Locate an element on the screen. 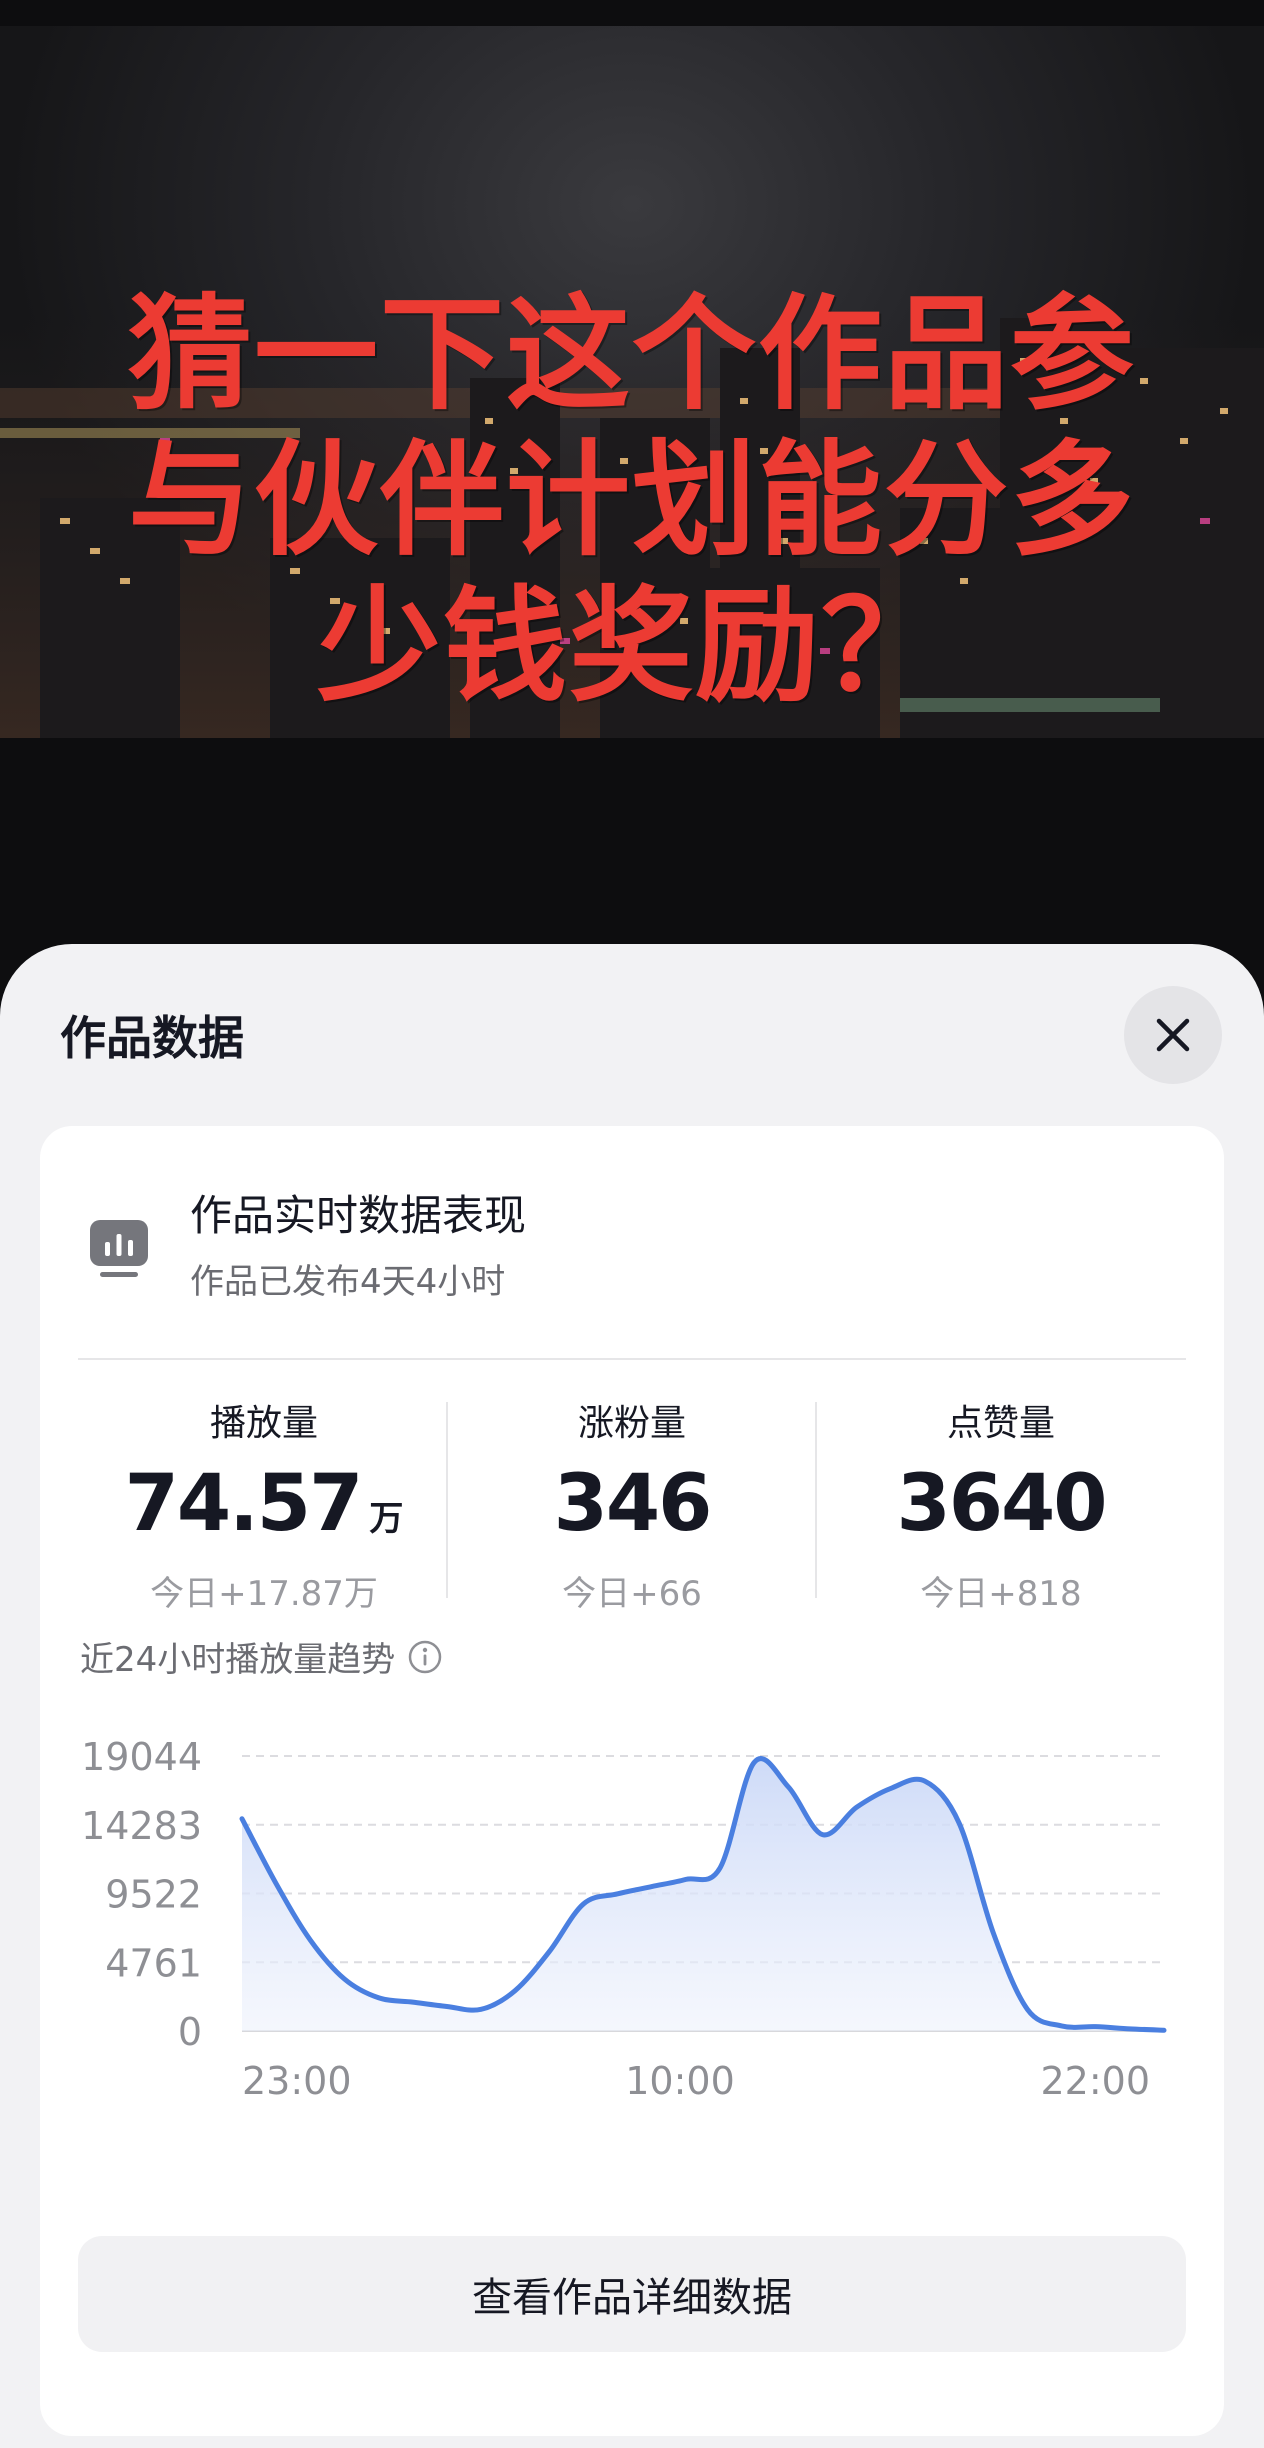 The image size is (1264, 2448). stat-value: 346 is located at coordinates (632, 1504).